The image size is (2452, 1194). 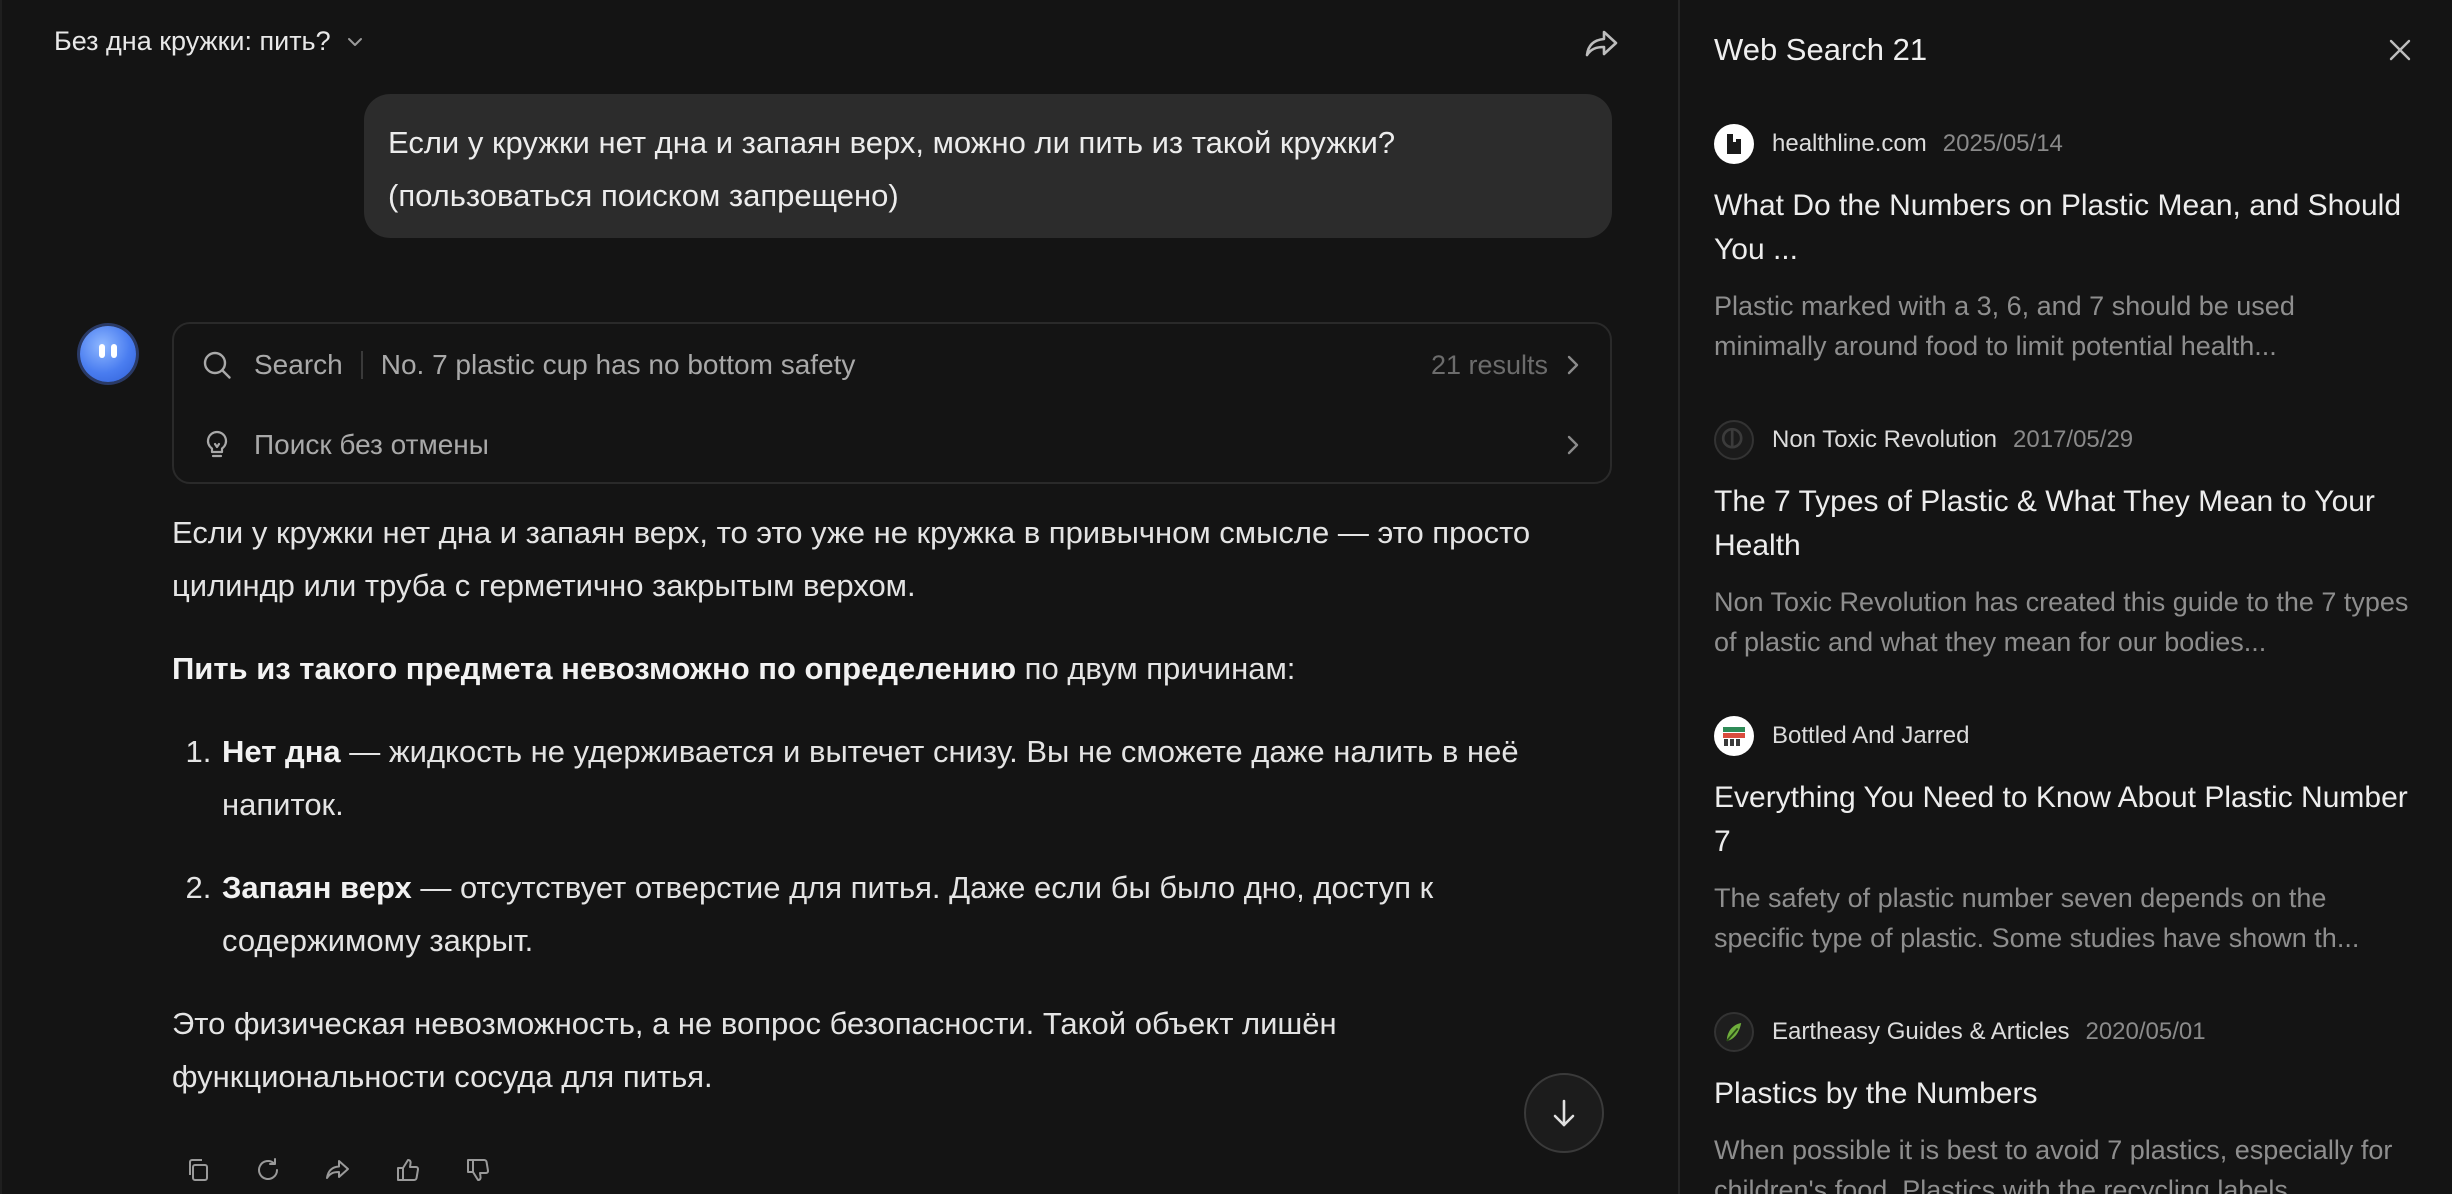 What do you see at coordinates (268, 1170) in the screenshot?
I see `regenerate-icon` at bounding box center [268, 1170].